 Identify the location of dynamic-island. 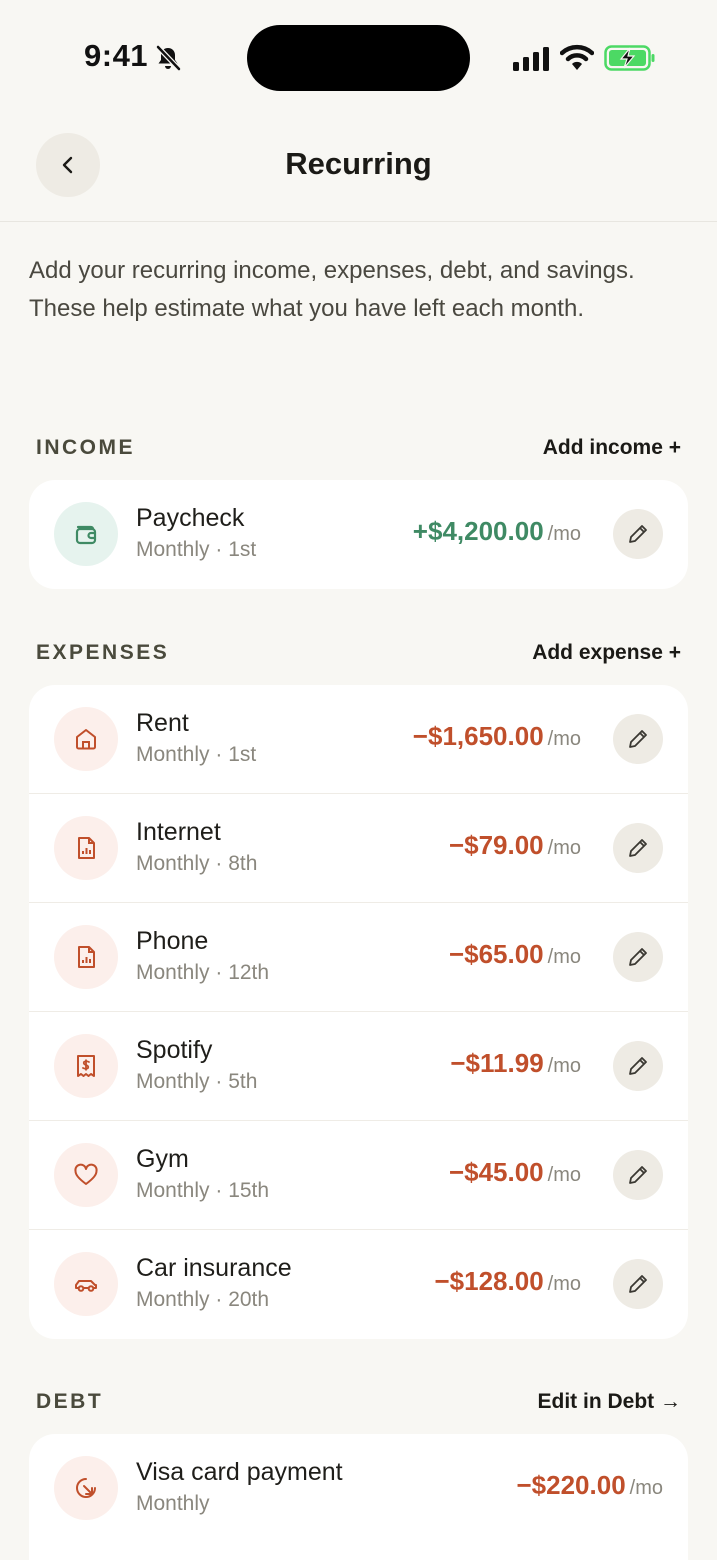
(358, 58).